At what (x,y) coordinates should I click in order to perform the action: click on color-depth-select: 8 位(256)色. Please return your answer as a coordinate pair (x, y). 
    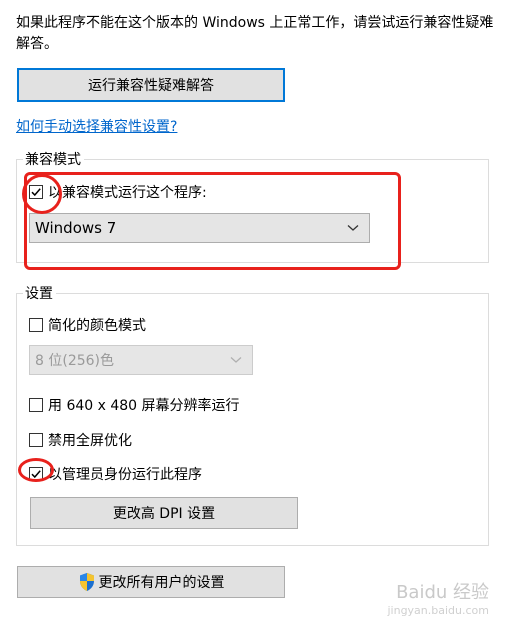
    Looking at the image, I should click on (141, 360).